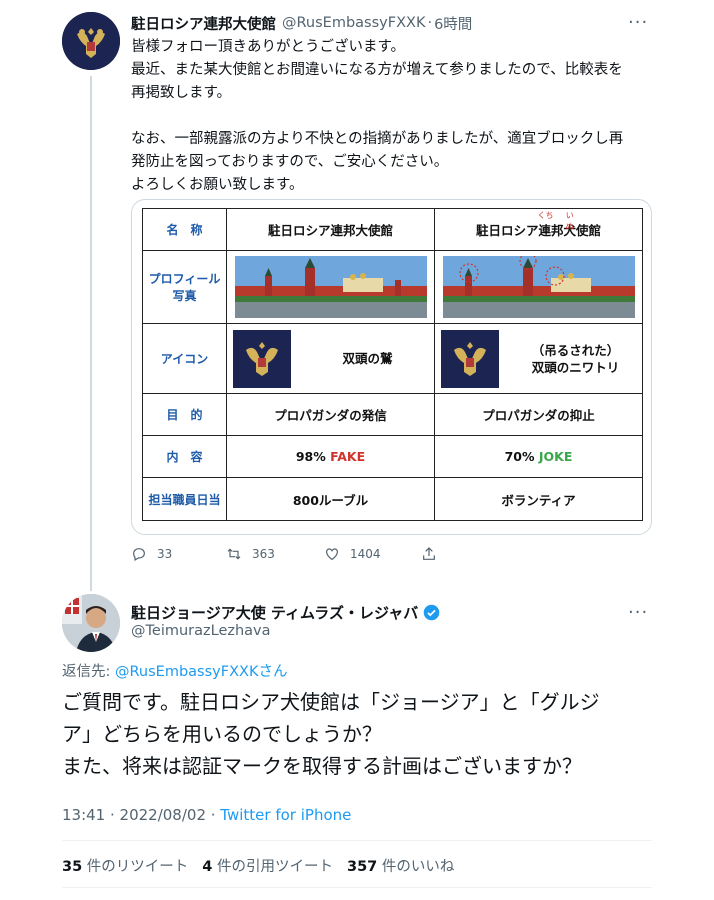 This screenshot has width=714, height=900. What do you see at coordinates (353, 23) in the screenshot?
I see `author-handle: @RusEmbassyFXXK` at bounding box center [353, 23].